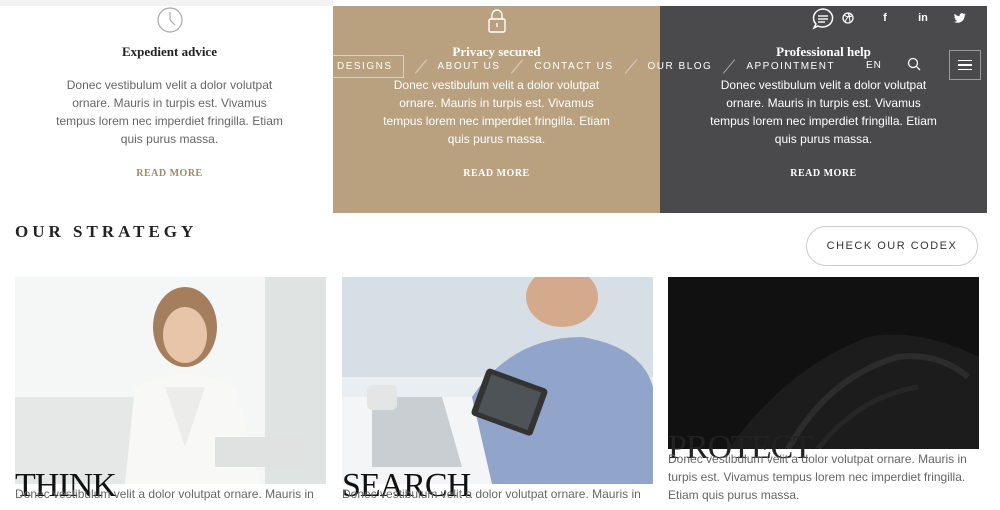 The height and width of the screenshot is (510, 1000). I want to click on dribbble-icon, so click(848, 18).